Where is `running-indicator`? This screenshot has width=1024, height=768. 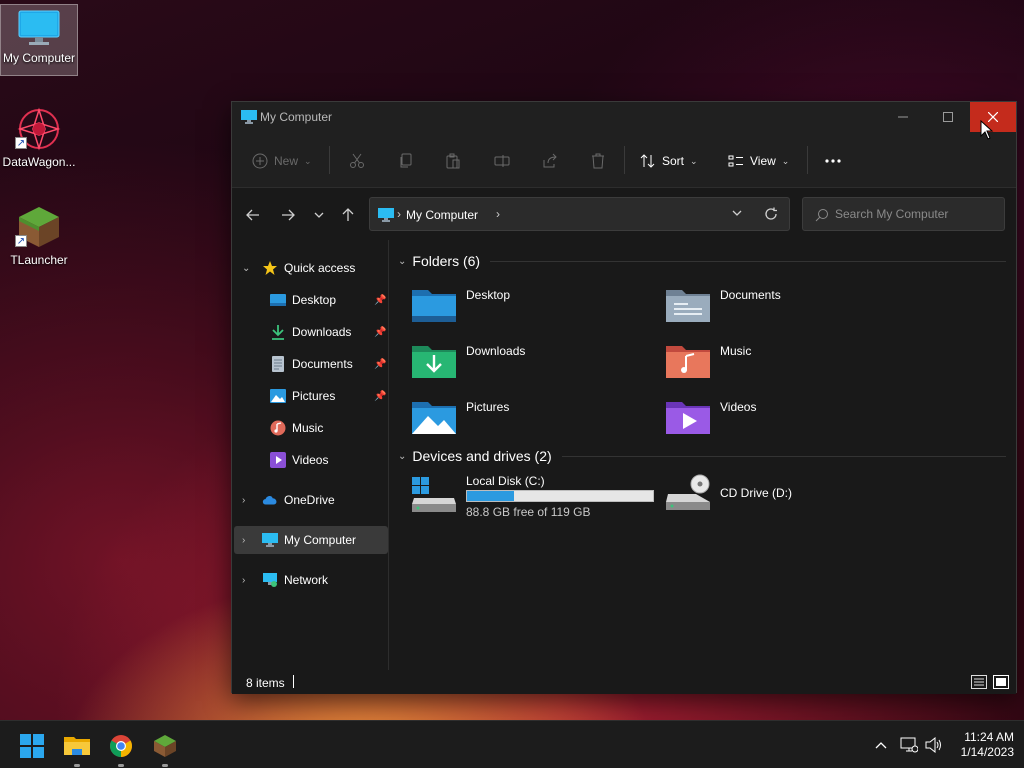 running-indicator is located at coordinates (77, 765).